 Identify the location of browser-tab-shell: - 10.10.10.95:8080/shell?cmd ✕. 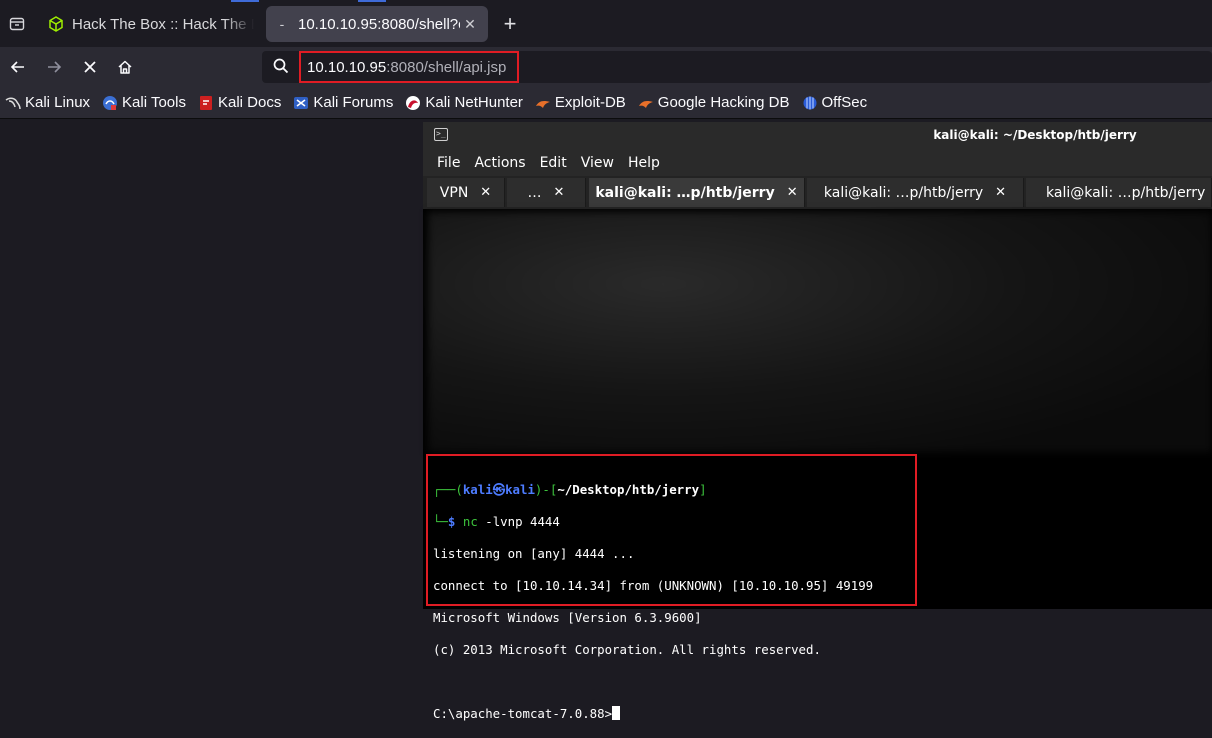
(377, 24).